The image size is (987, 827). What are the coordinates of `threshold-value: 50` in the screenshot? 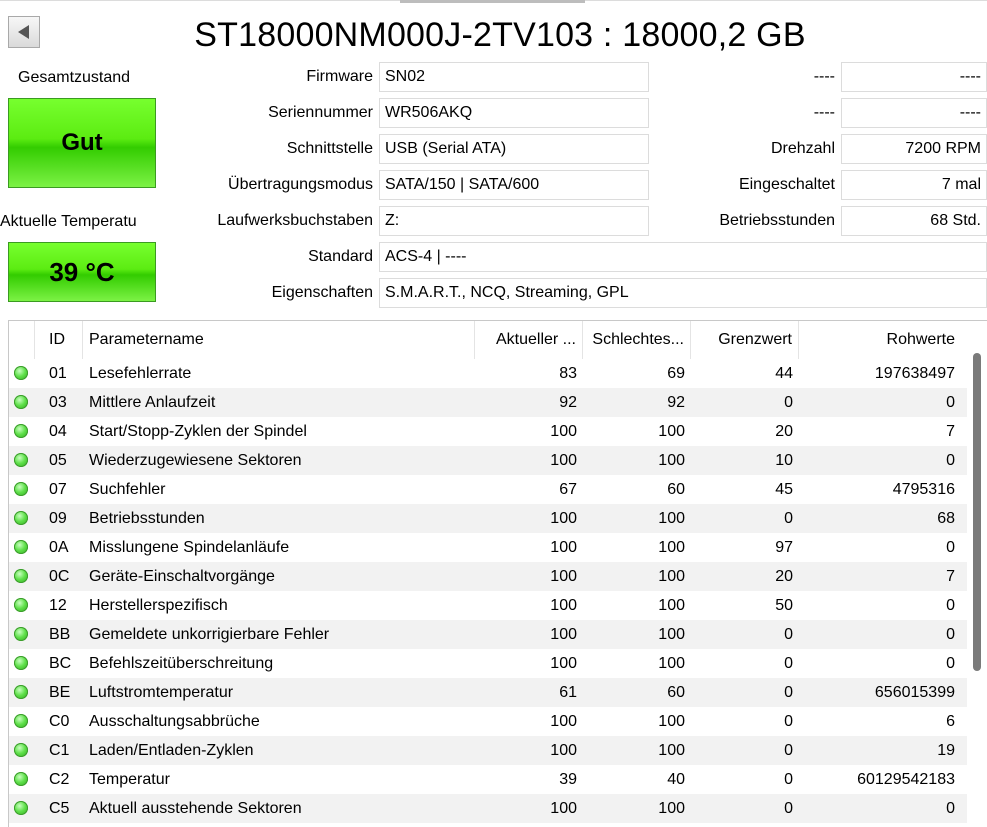 It's located at (784, 605).